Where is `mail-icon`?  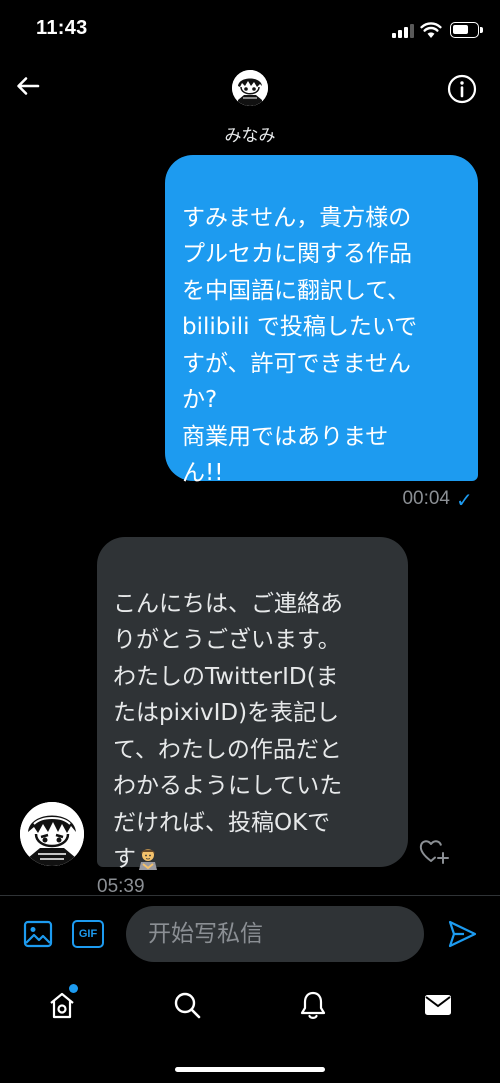
mail-icon is located at coordinates (438, 1005).